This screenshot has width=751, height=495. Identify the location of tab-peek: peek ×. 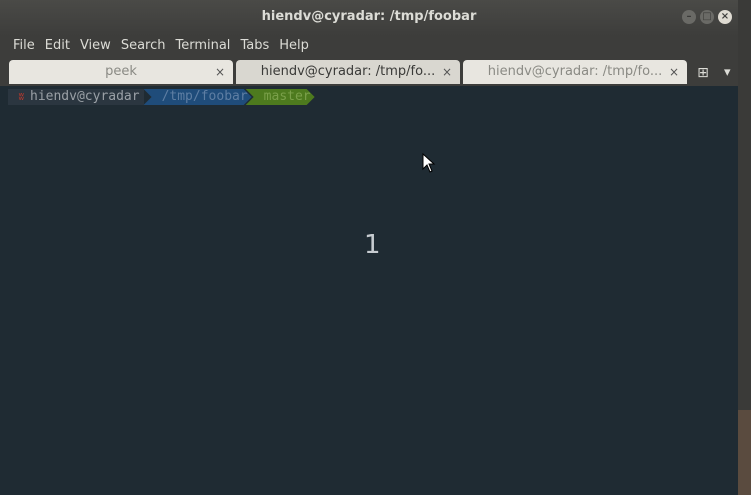
(121, 72).